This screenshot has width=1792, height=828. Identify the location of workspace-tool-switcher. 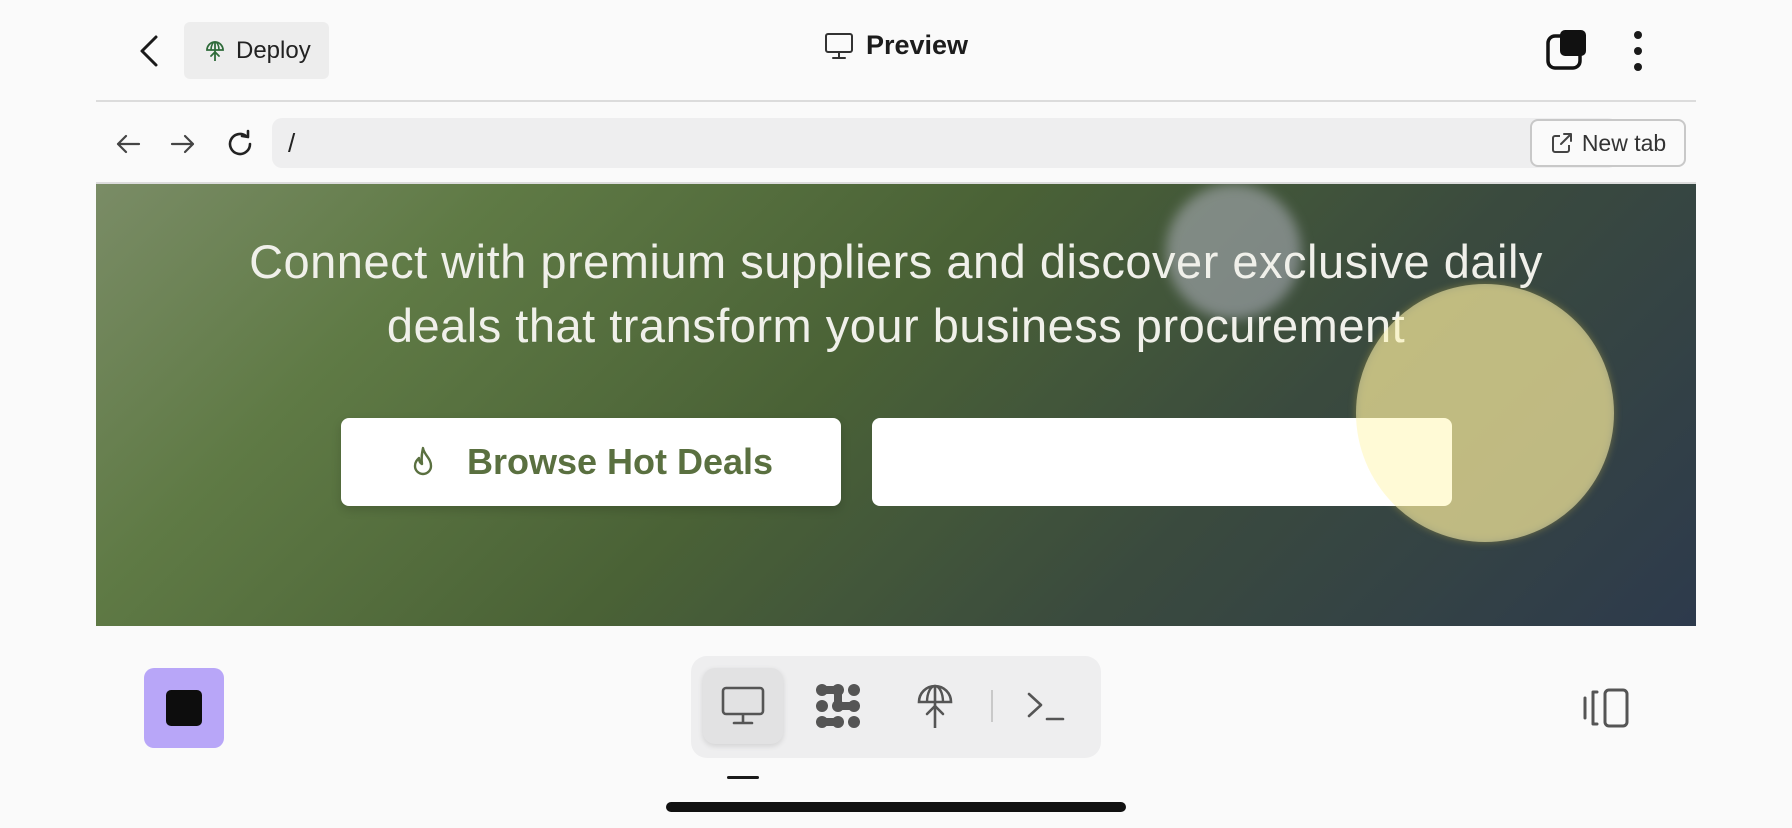
(896, 707).